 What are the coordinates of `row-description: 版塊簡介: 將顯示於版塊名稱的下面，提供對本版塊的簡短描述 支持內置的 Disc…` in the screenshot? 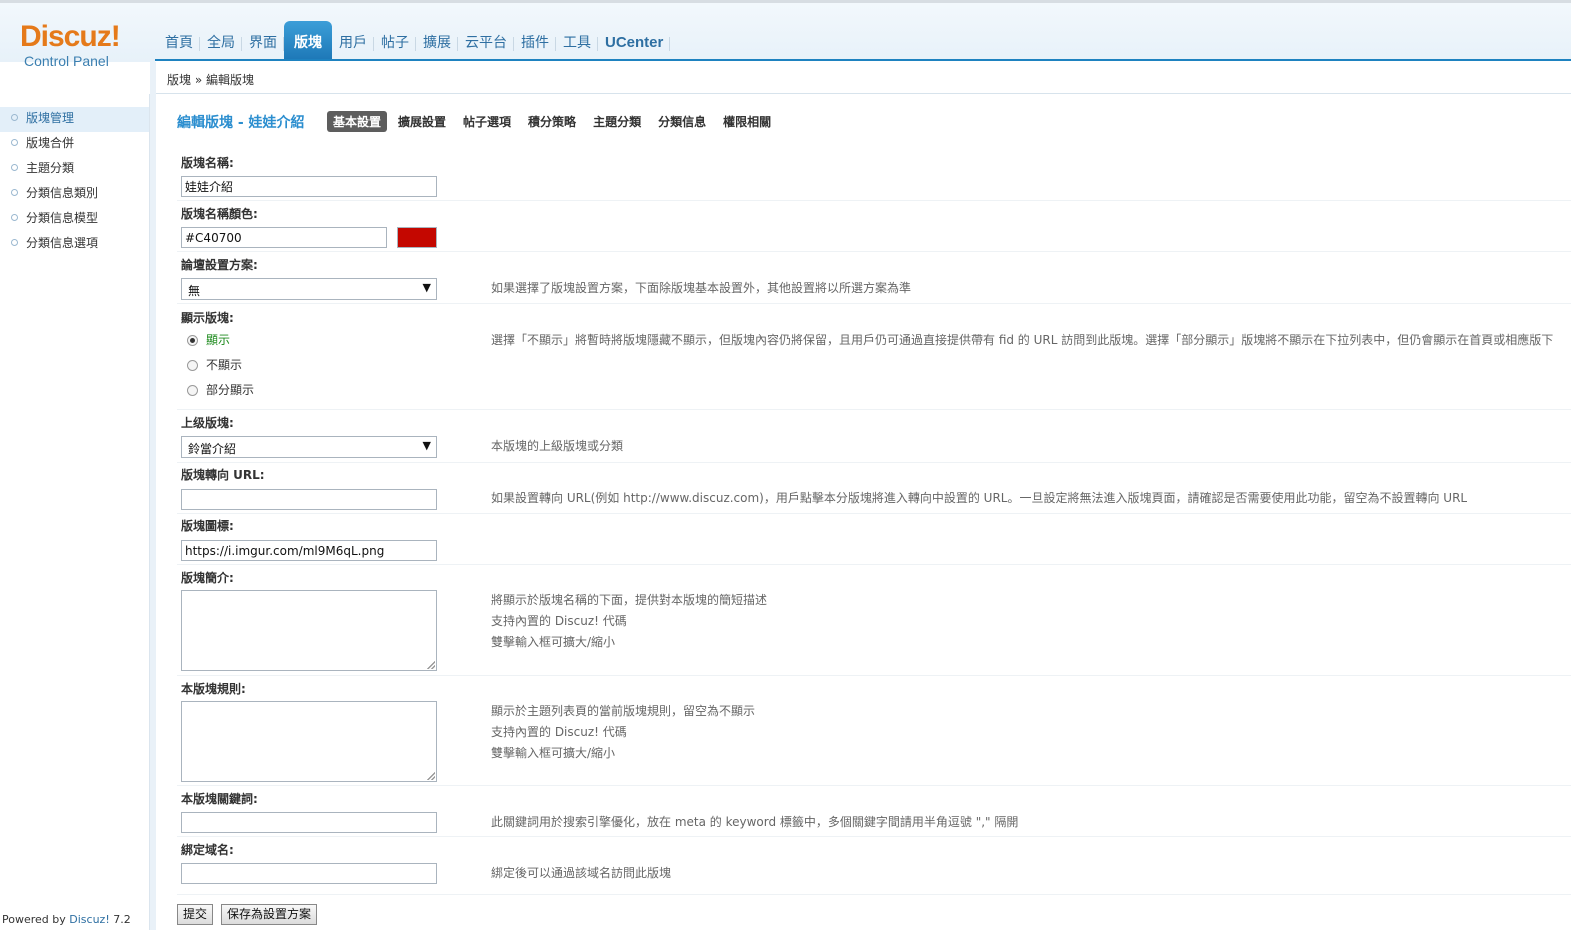 It's located at (874, 620).